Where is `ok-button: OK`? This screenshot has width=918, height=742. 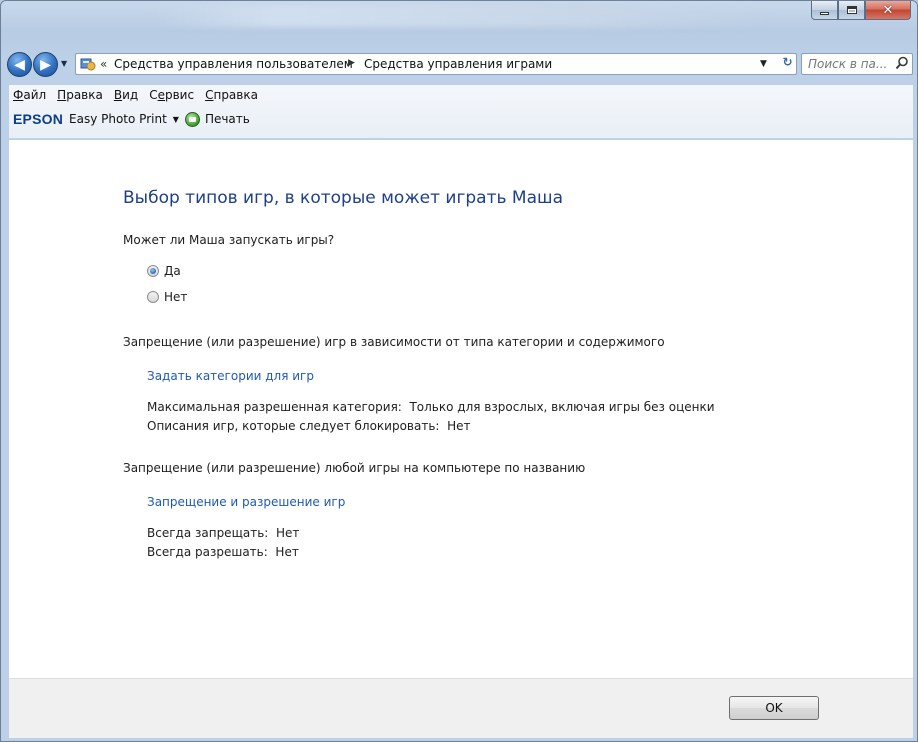 ok-button: OK is located at coordinates (774, 708).